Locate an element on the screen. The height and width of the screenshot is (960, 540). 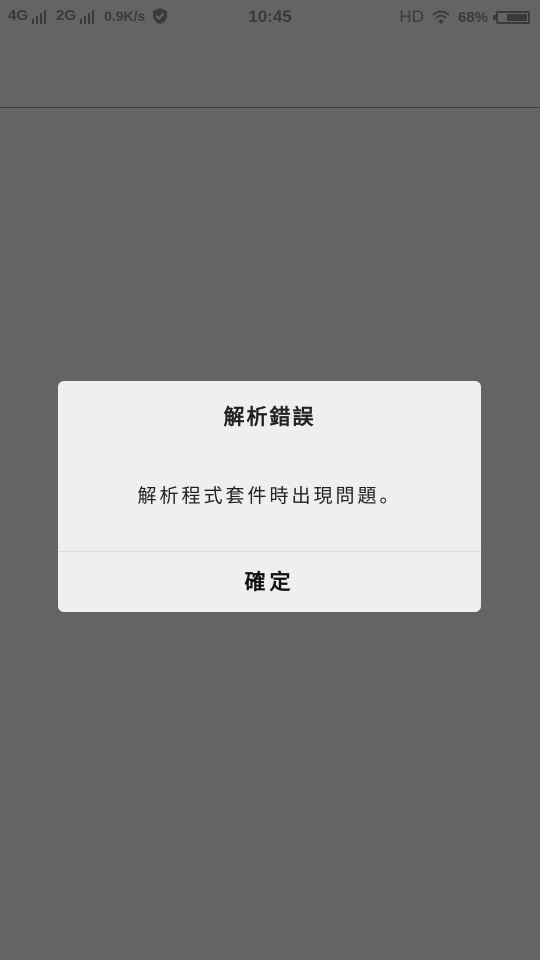
dialog-message: 解析程式套件時出現問題。 is located at coordinates (269, 496).